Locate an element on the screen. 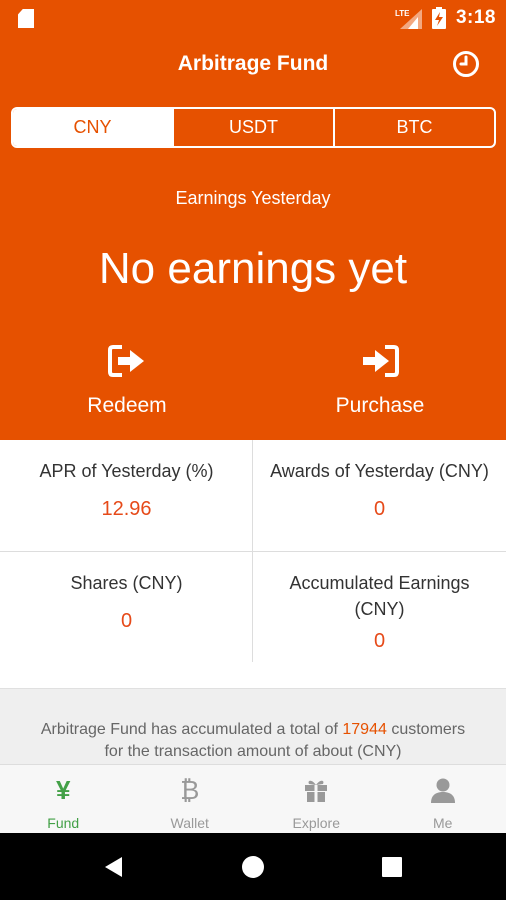 The width and height of the screenshot is (506, 900). tab-btc: BTC is located at coordinates (413, 127).